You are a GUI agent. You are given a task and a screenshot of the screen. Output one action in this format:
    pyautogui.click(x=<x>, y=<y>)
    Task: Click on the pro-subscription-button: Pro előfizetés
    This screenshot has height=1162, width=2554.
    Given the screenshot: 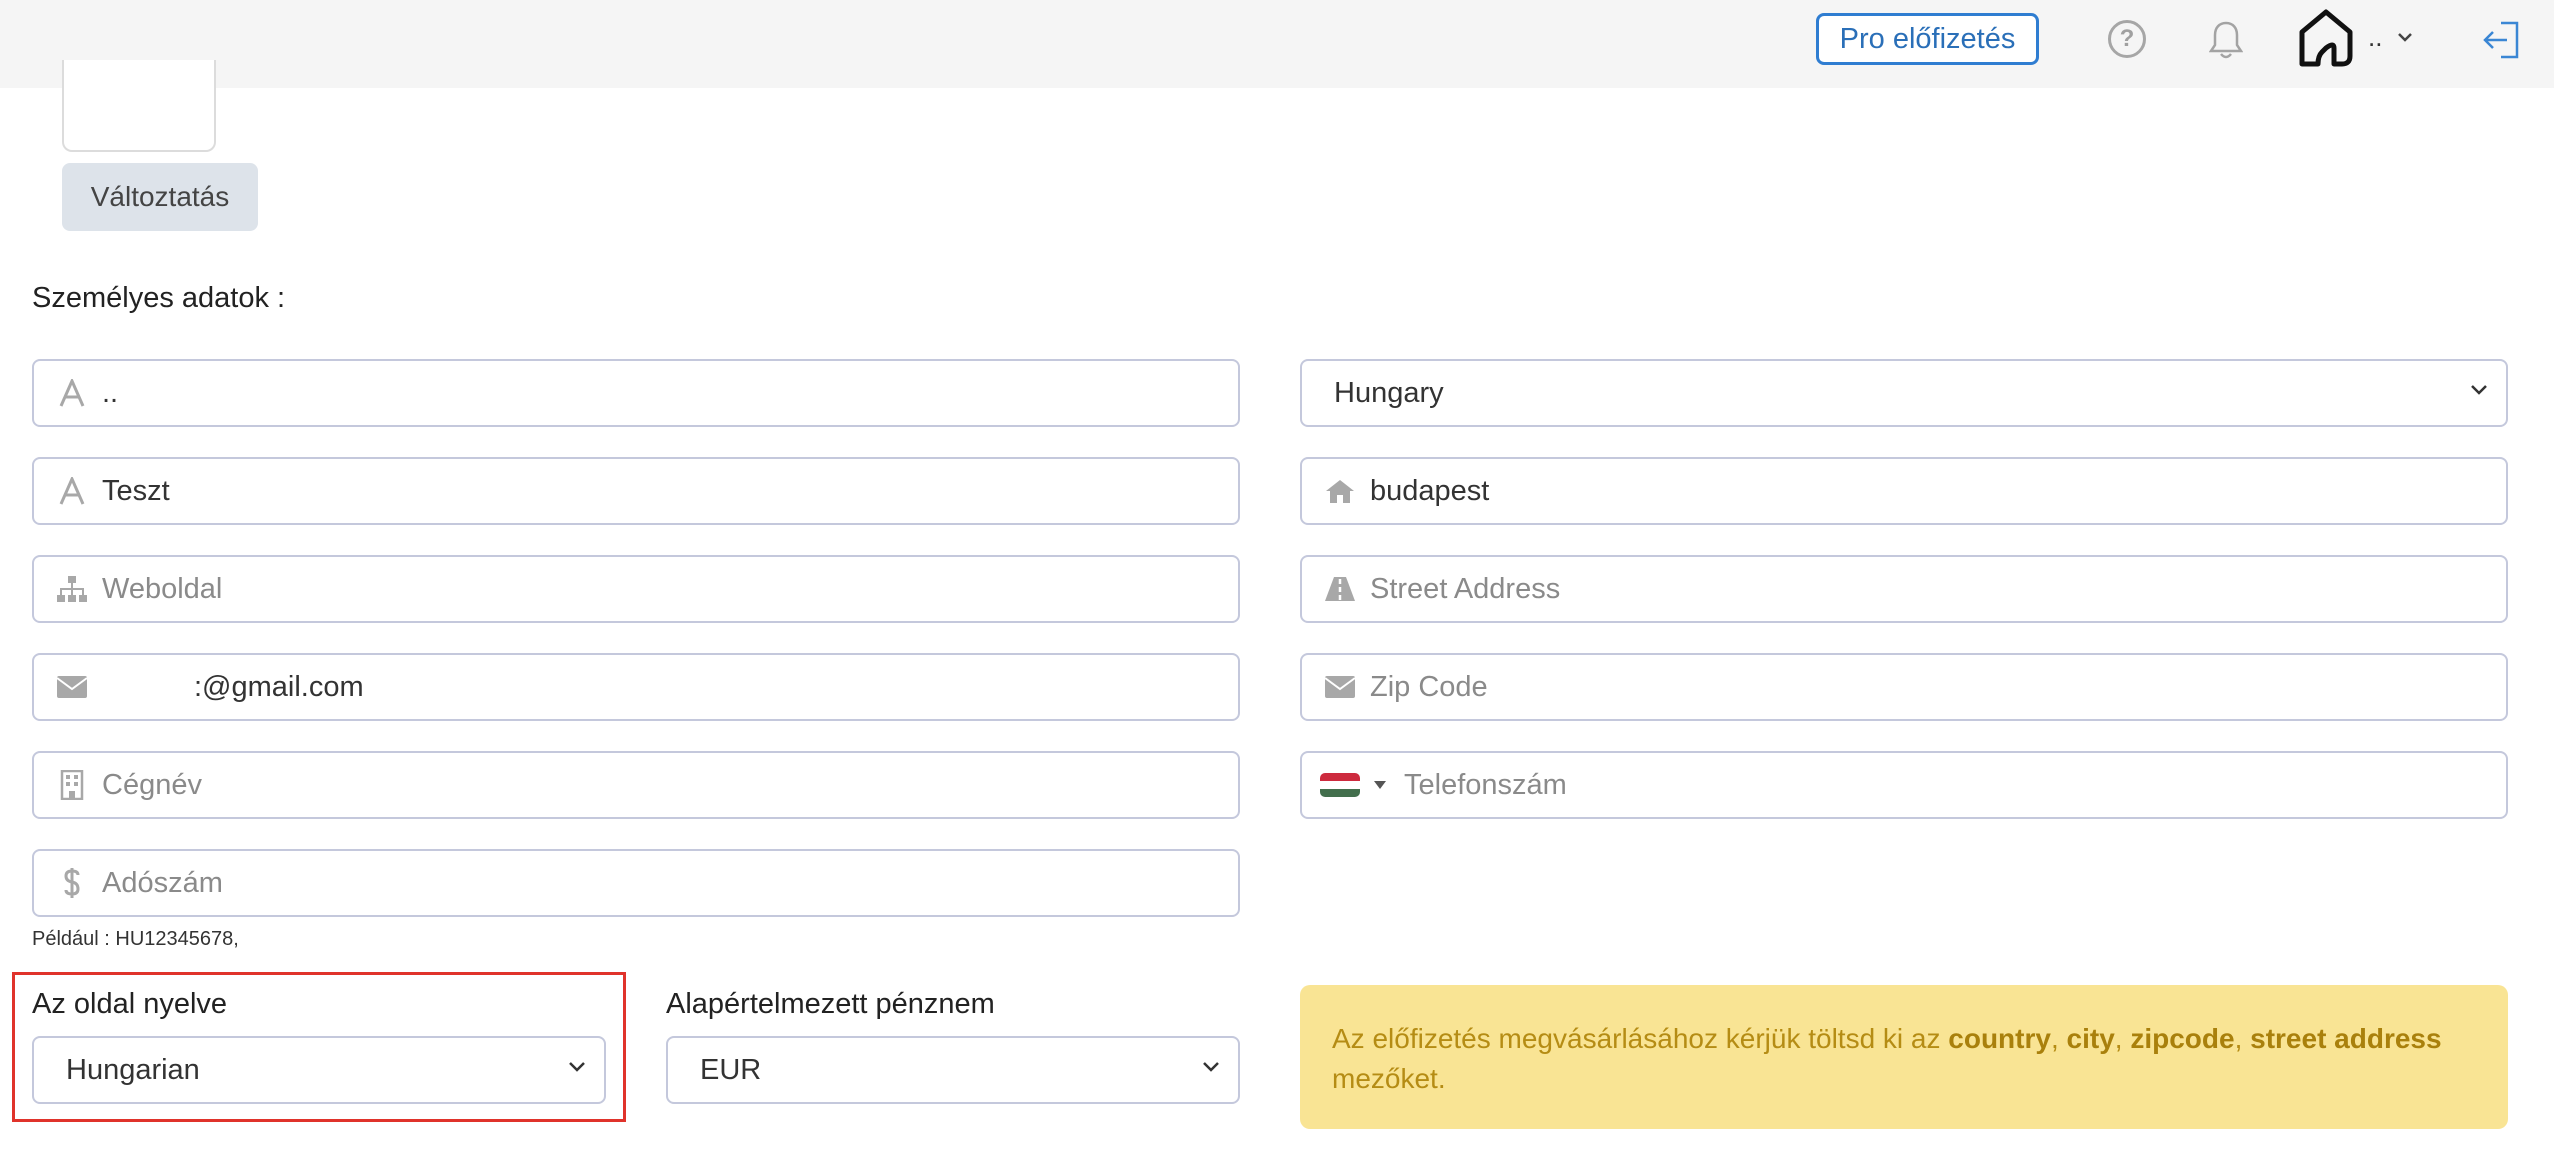 What is the action you would take?
    pyautogui.click(x=1927, y=39)
    